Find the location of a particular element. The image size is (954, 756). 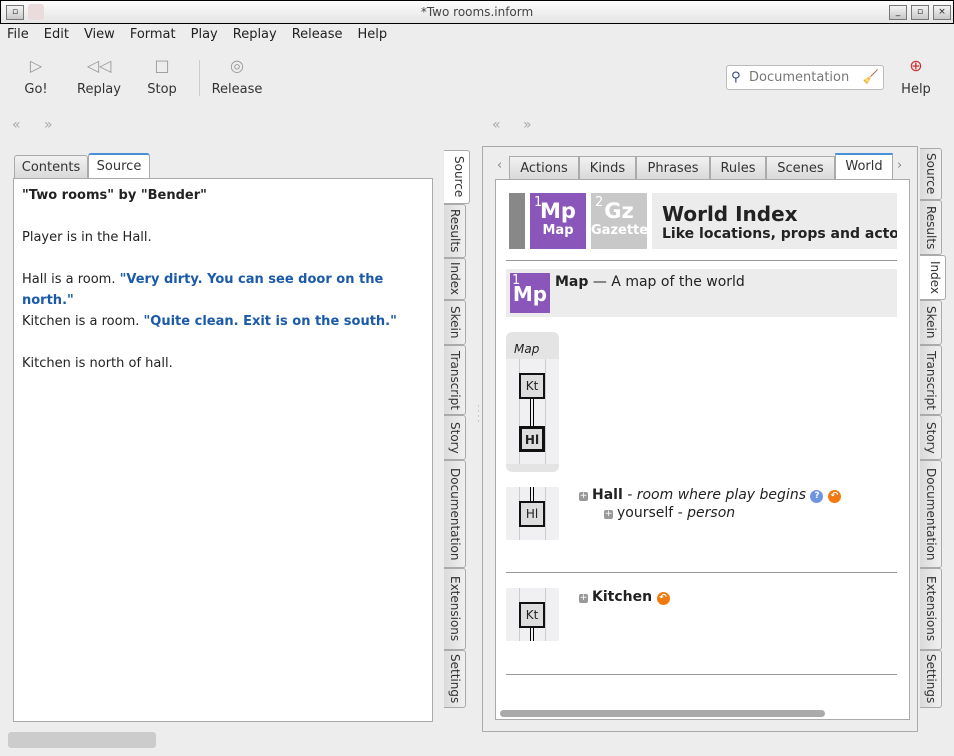

left-side-tab-extensions: Extensions is located at coordinates (455, 609).